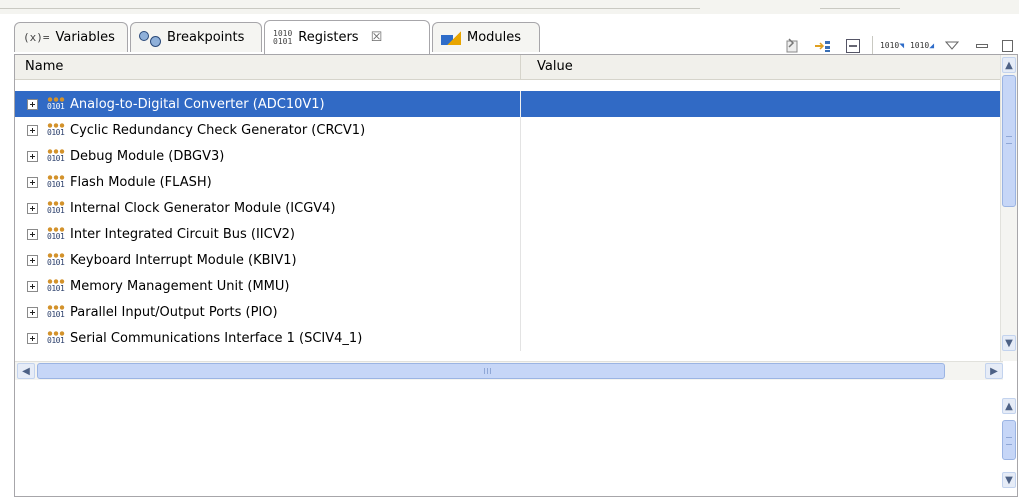  I want to click on maximize-icon, so click(1007, 46).